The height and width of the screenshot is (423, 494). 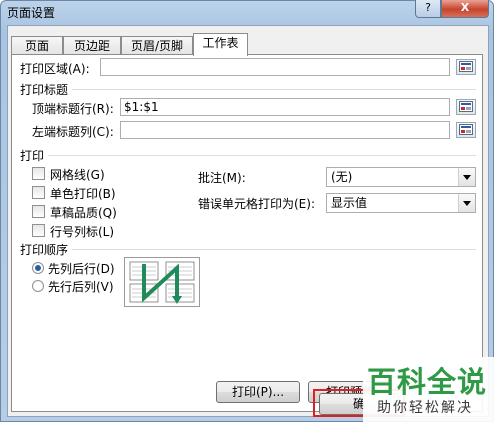 What do you see at coordinates (83, 194) in the screenshot?
I see `black-and-white-label: 单色打印(B)` at bounding box center [83, 194].